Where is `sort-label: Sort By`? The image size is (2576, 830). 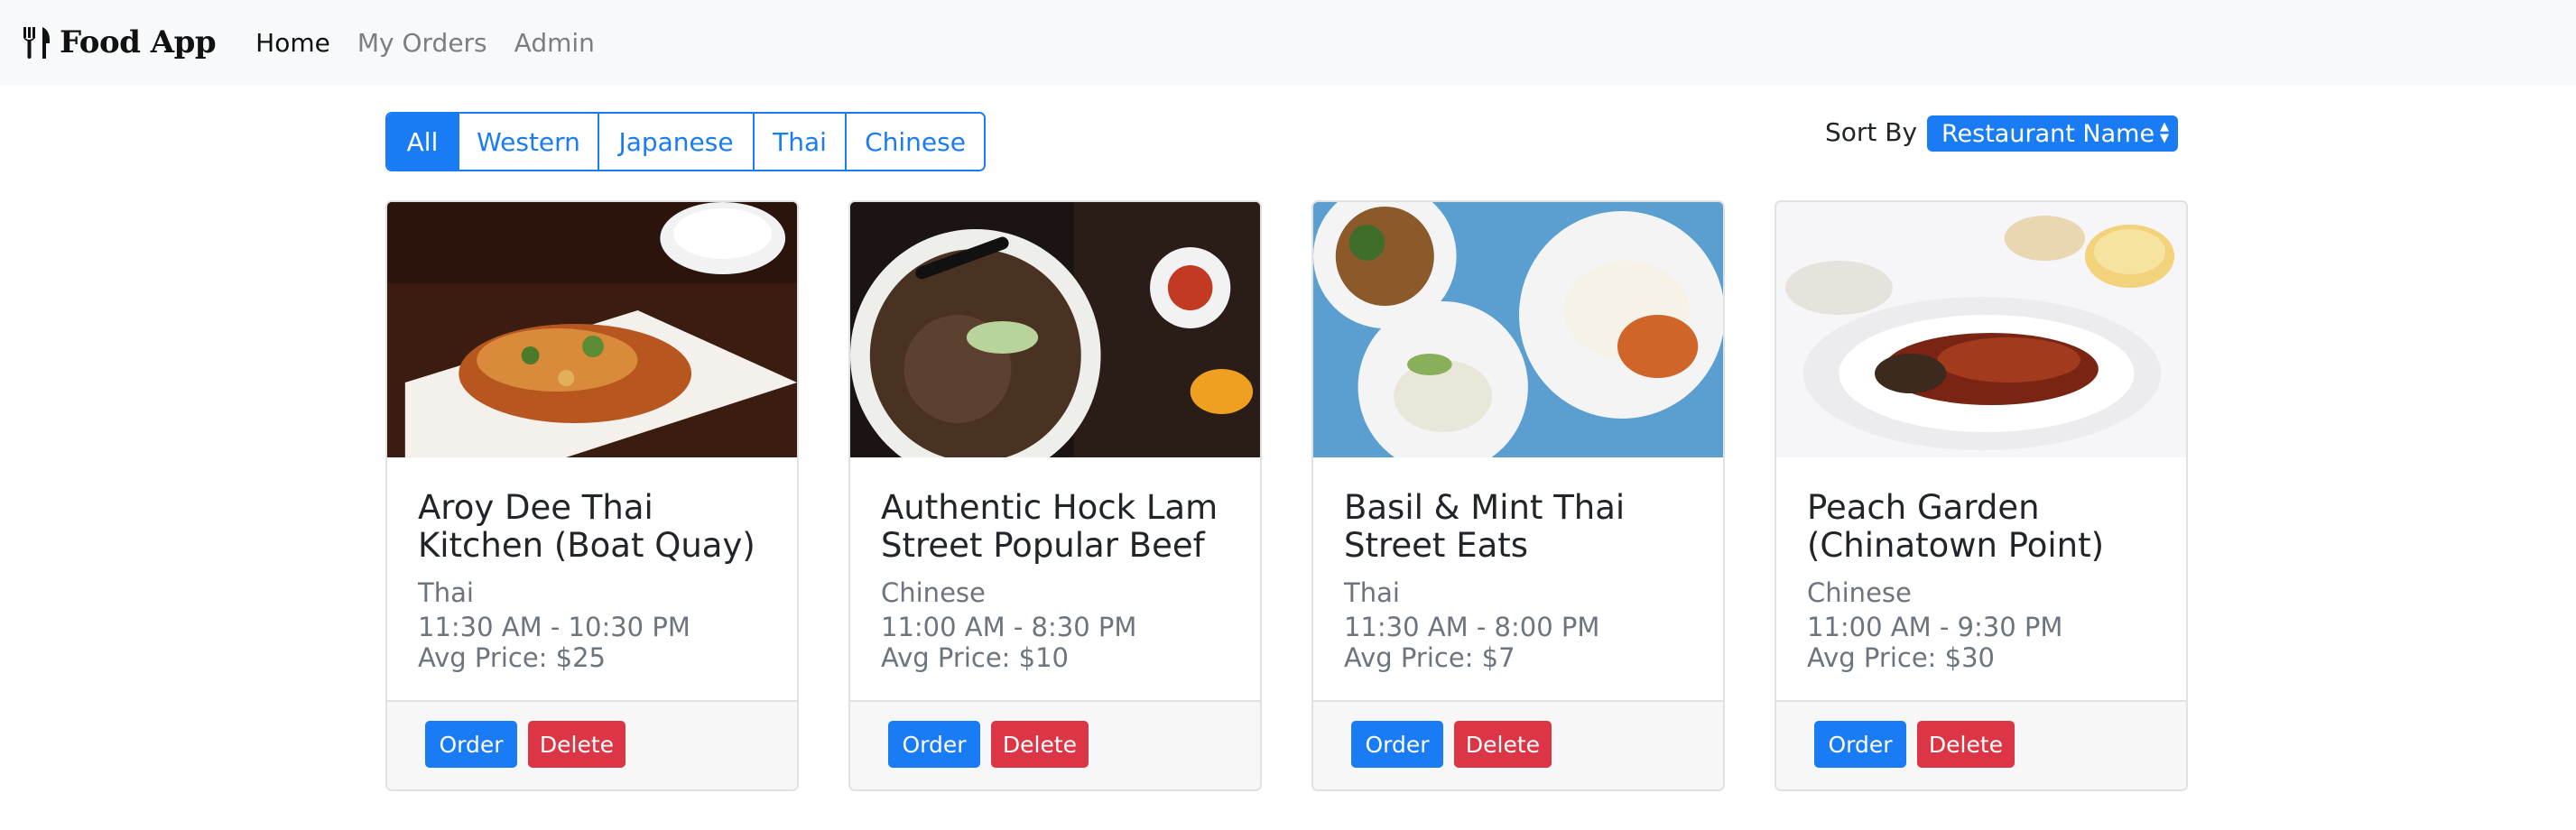
sort-label: Sort By is located at coordinates (1872, 132).